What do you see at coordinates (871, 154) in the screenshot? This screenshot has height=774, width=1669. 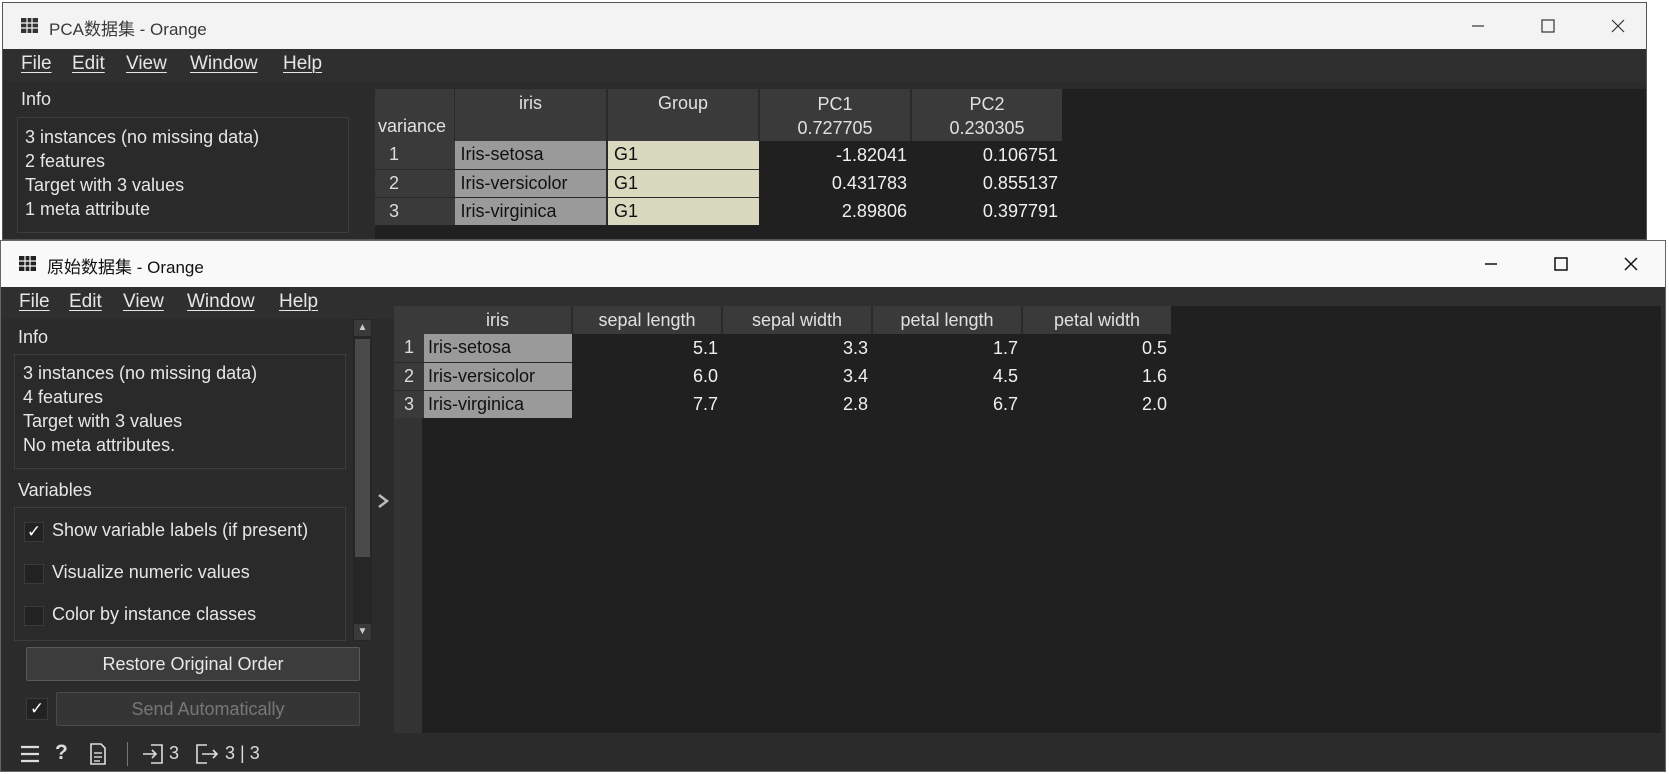 I see `cell-pc1: -1.82041` at bounding box center [871, 154].